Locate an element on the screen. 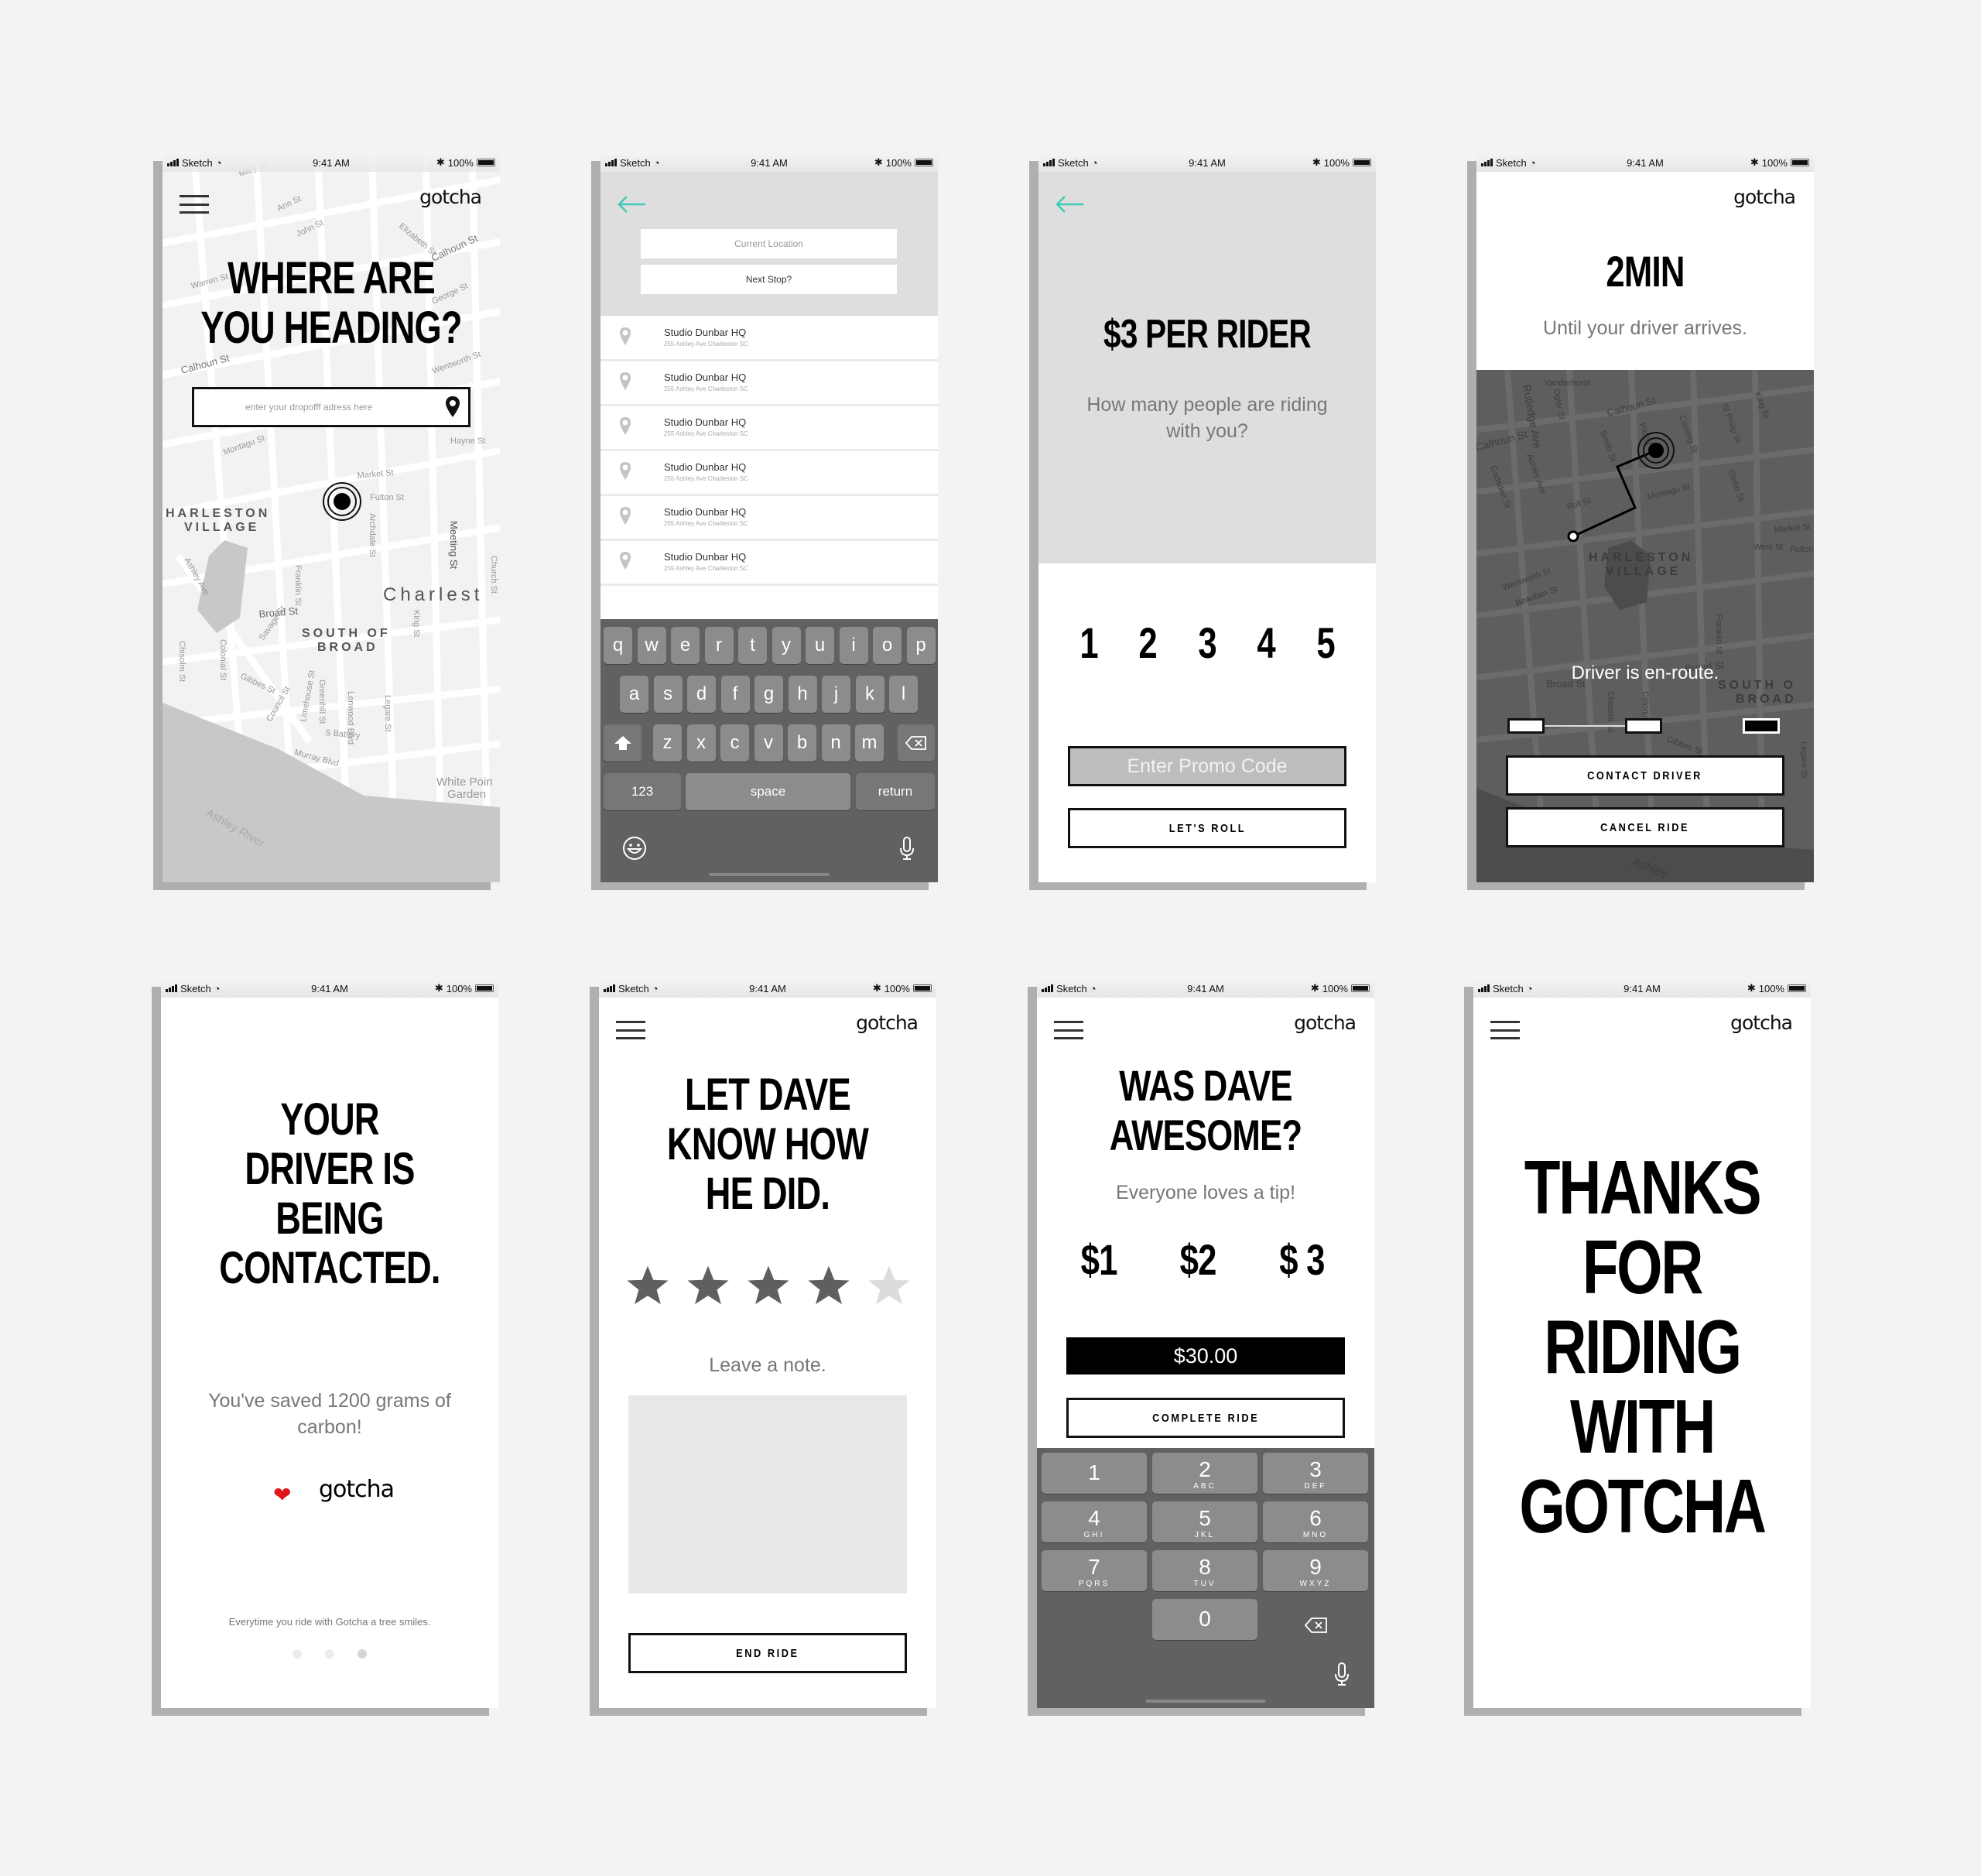 The height and width of the screenshot is (1876, 1981). keypad-key-7: 7 PQRS is located at coordinates (1094, 1570).